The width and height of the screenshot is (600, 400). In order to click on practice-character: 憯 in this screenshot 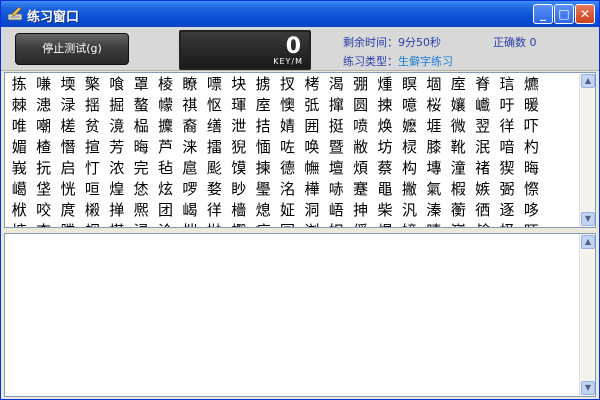, I will do `click(68, 147)`.